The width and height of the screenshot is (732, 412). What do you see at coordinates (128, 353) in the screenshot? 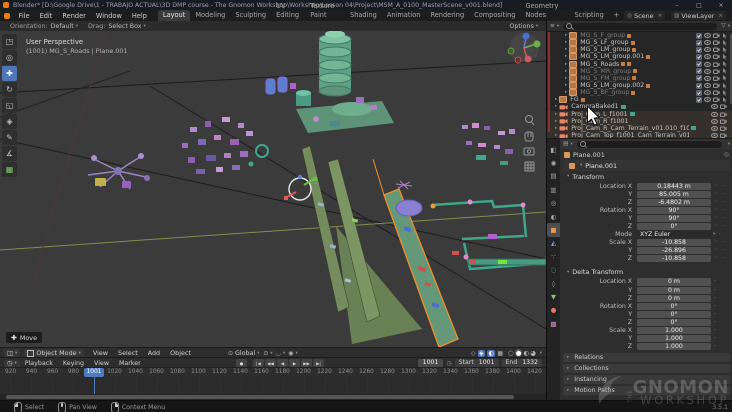
I see `viewport-menu-item: Select` at bounding box center [128, 353].